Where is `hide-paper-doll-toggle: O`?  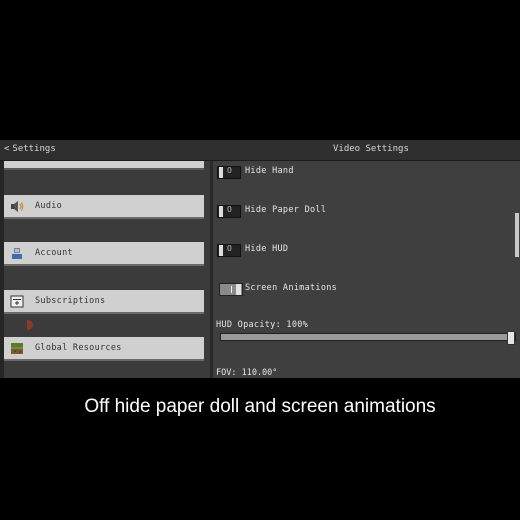 hide-paper-doll-toggle: O is located at coordinates (229, 211).